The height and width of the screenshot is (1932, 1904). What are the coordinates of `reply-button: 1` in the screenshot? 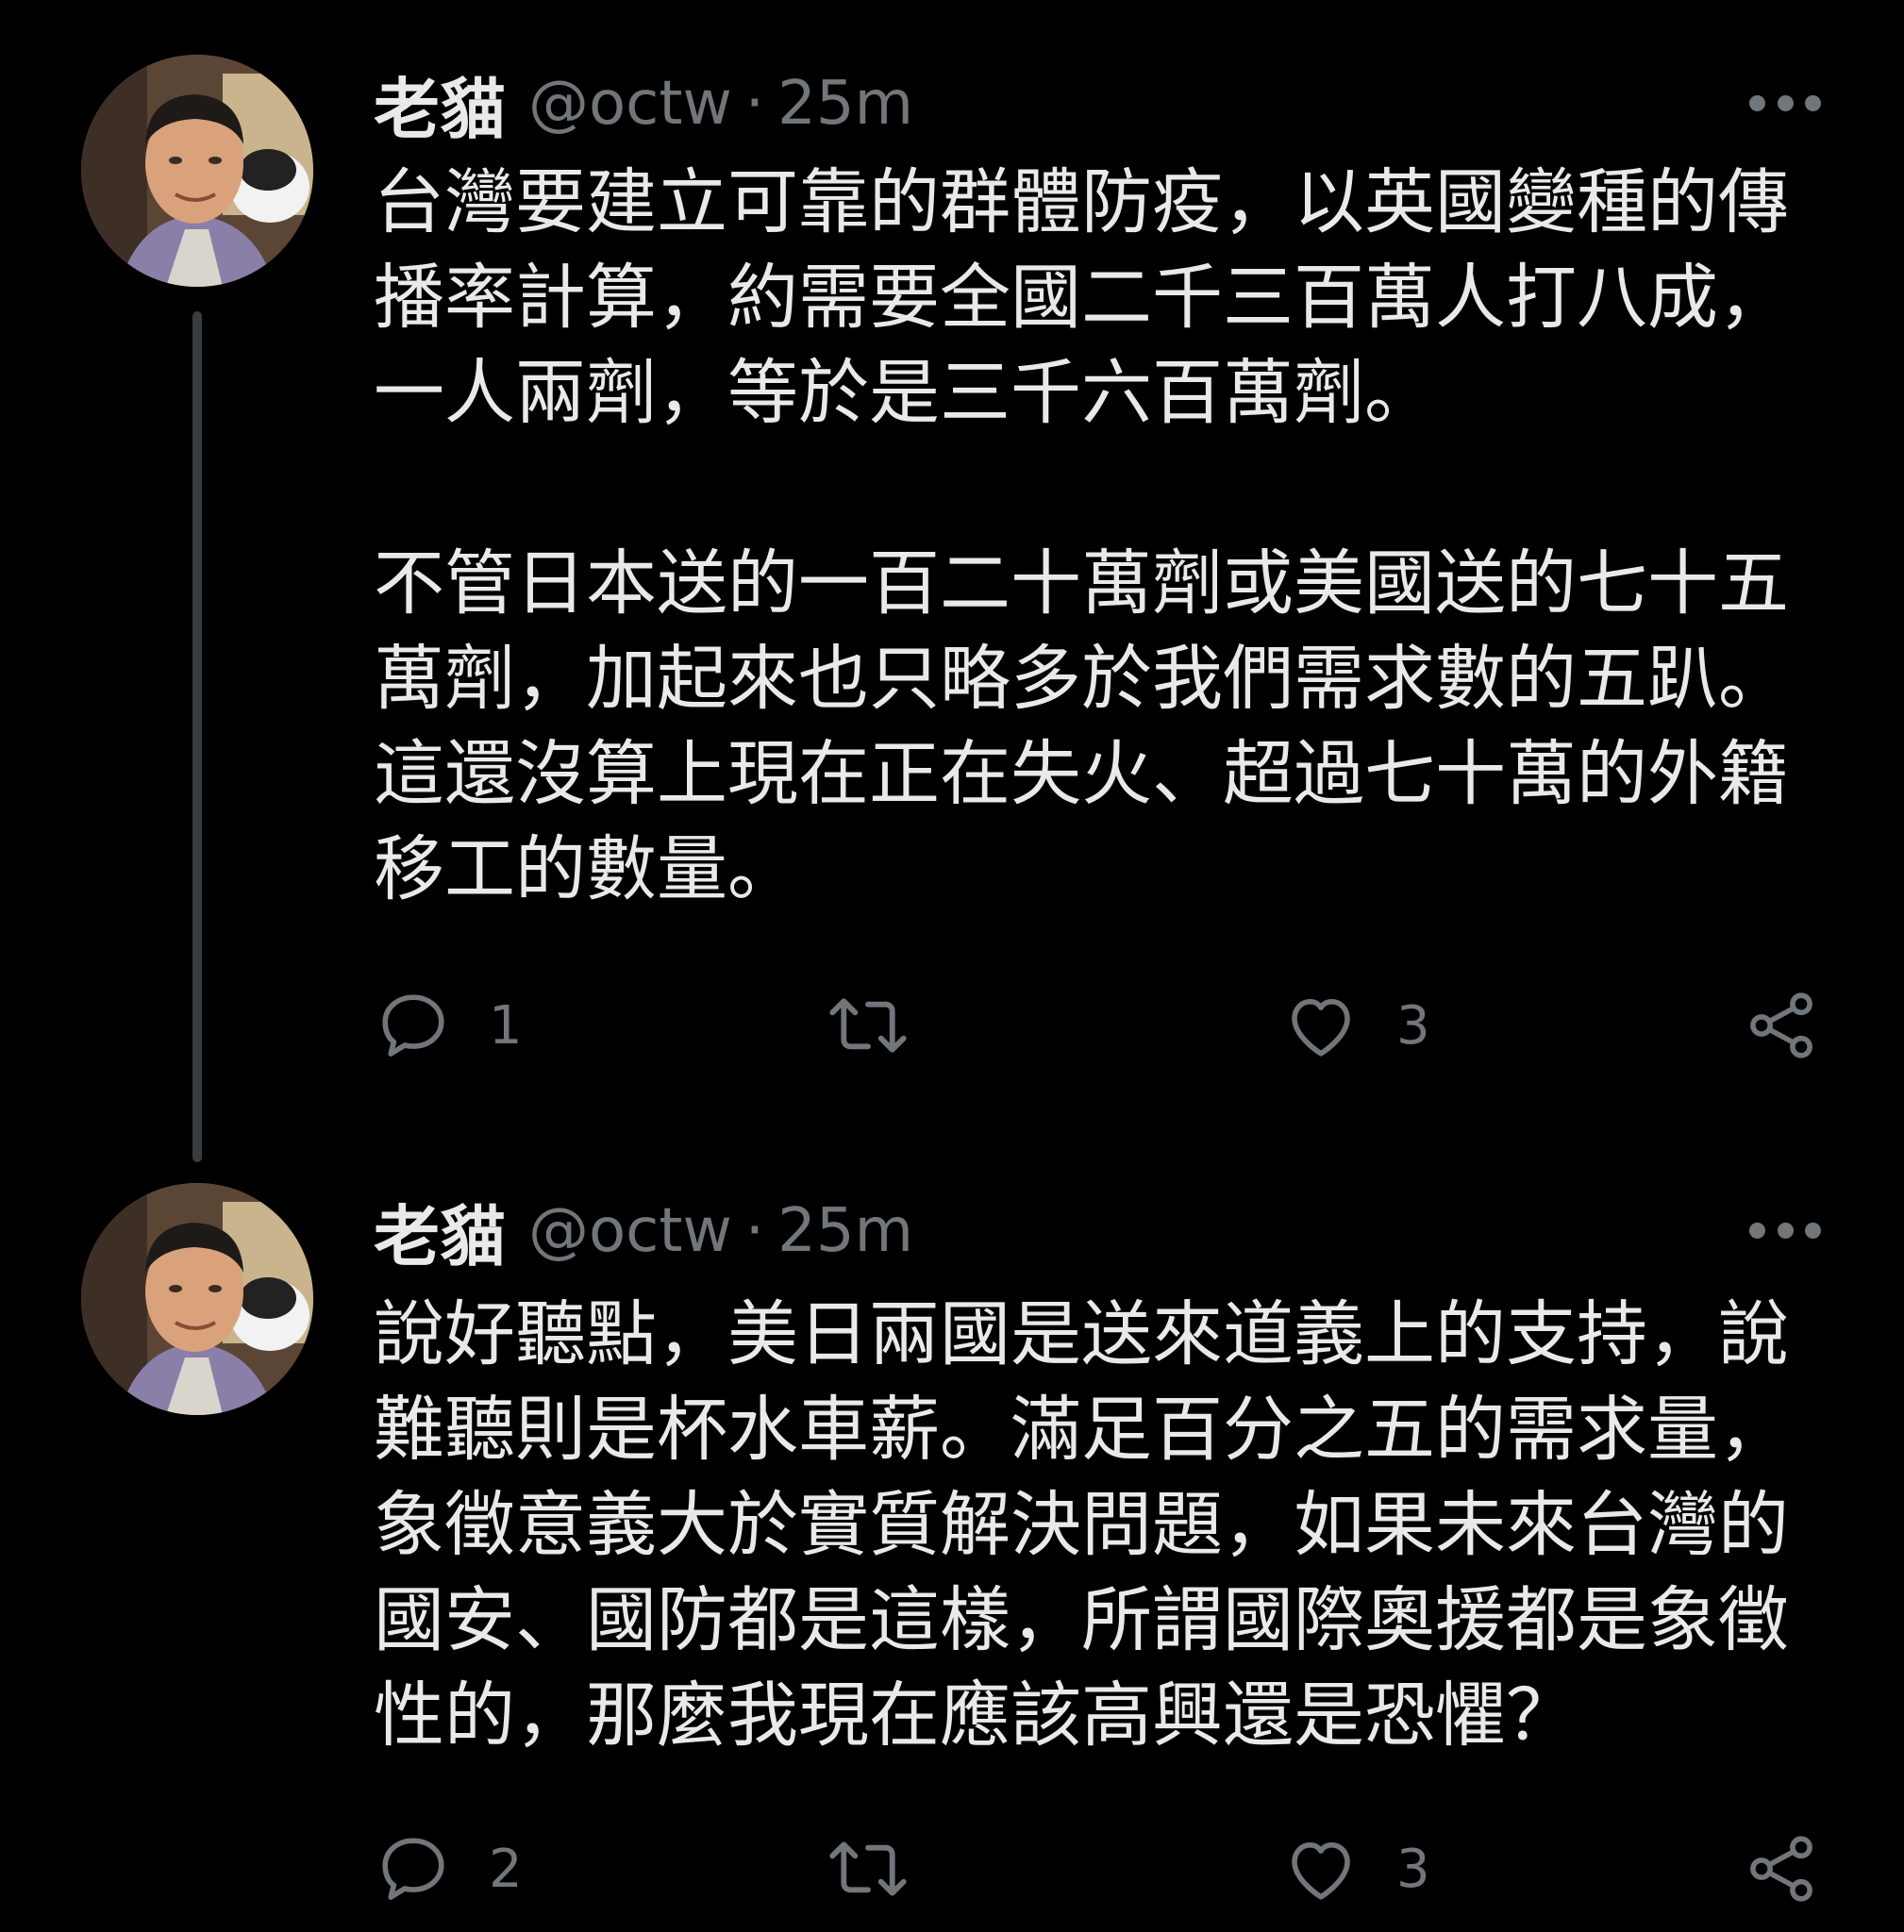 It's located at (448, 1025).